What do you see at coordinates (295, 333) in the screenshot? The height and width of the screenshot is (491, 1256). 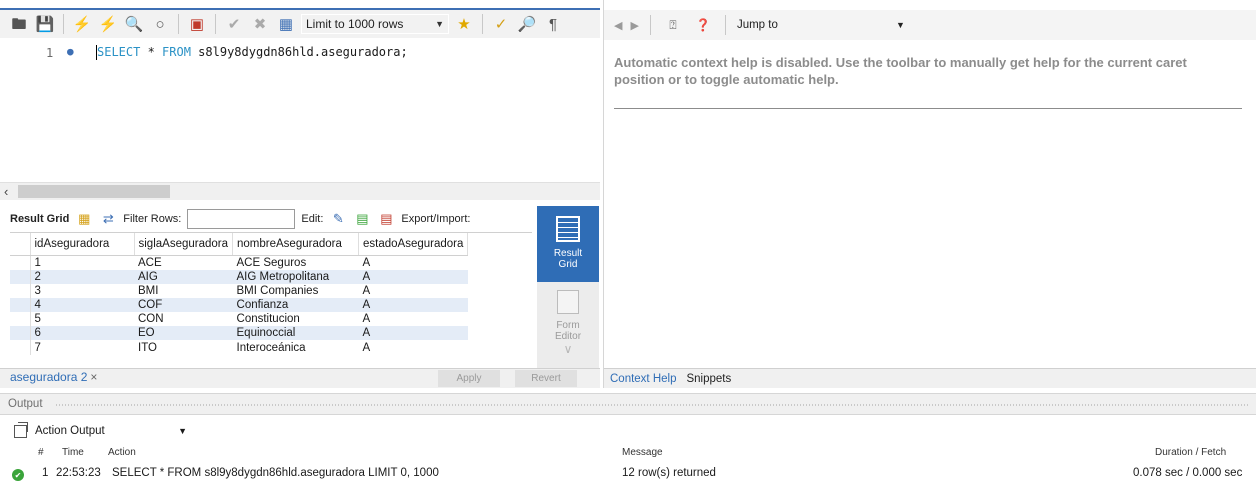 I see `cell: Equinoccial` at bounding box center [295, 333].